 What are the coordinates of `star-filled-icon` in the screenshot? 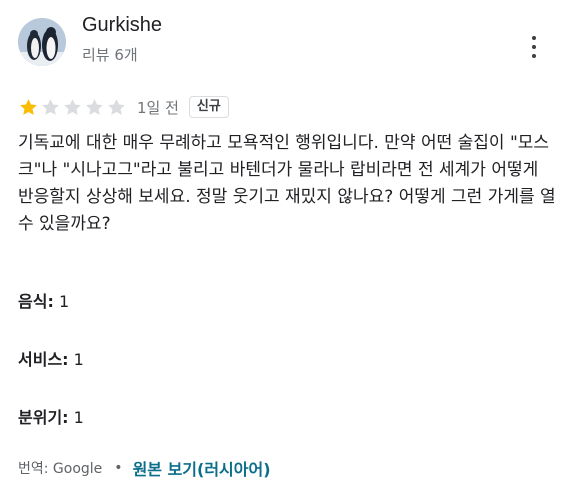 It's located at (28, 106).